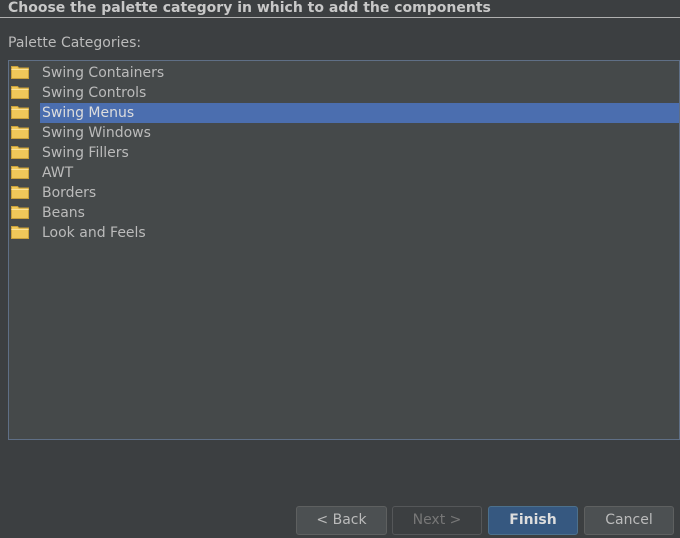  Describe the element at coordinates (344, 73) in the screenshot. I see `tree-item-swing-containers: Swing Containers` at that location.